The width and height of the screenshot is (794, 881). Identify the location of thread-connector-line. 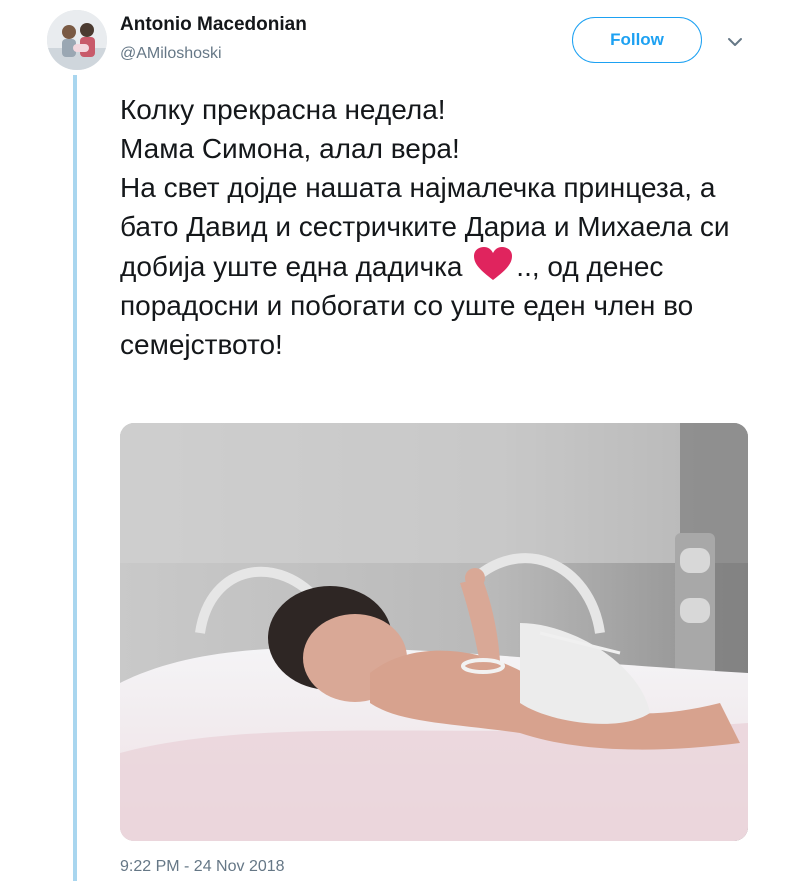
(75, 478).